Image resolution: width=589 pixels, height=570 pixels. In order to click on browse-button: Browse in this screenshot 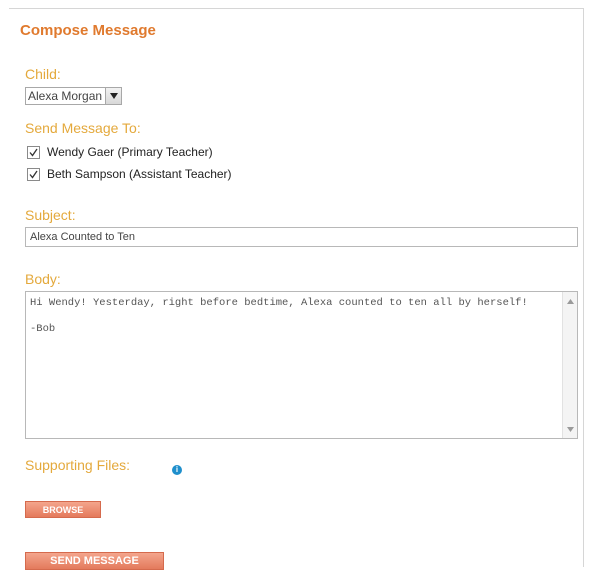, I will do `click(63, 509)`.